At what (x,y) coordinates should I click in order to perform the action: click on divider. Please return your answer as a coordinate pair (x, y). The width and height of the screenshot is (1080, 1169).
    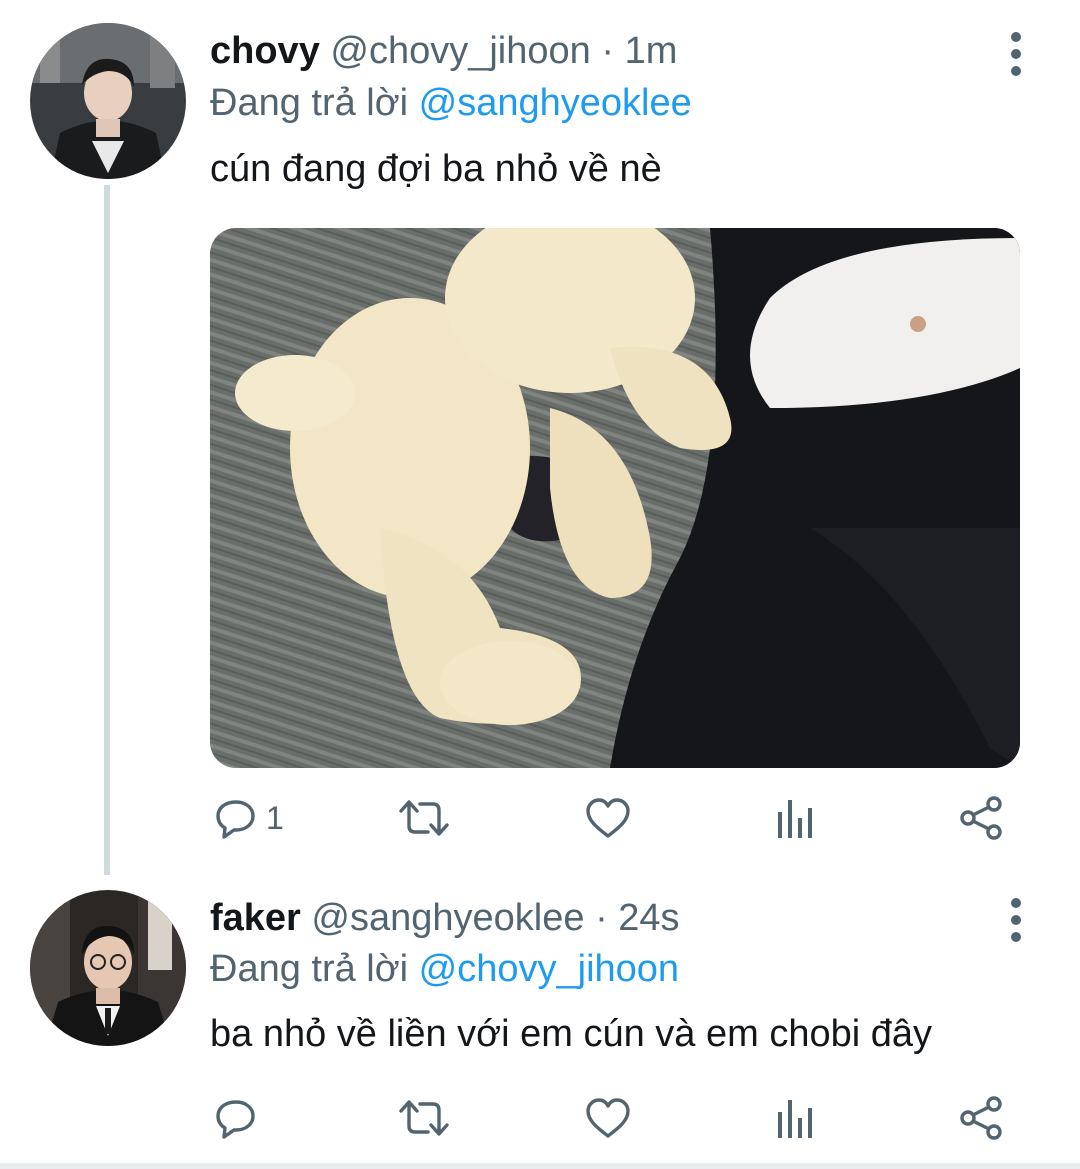
    Looking at the image, I should click on (540, 1166).